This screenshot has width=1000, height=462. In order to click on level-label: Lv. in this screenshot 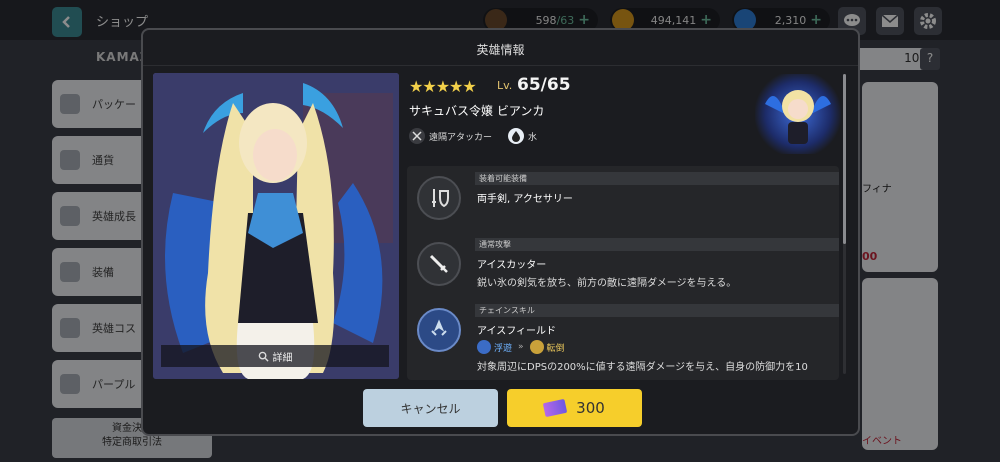, I will do `click(505, 85)`.